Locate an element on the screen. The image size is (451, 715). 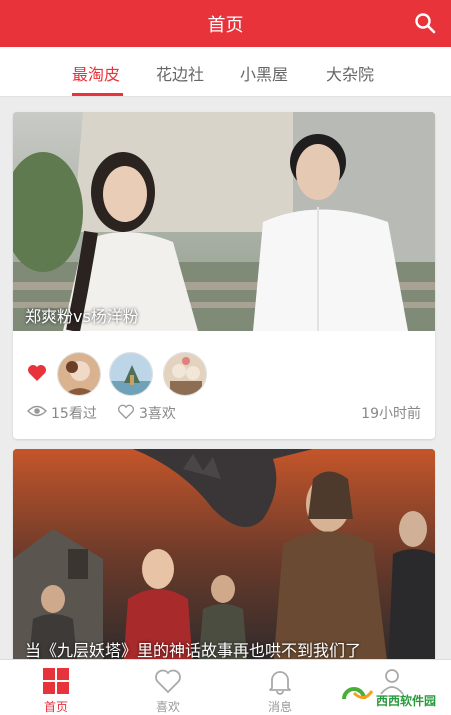
like-count: 3喜欢 is located at coordinates (157, 414).